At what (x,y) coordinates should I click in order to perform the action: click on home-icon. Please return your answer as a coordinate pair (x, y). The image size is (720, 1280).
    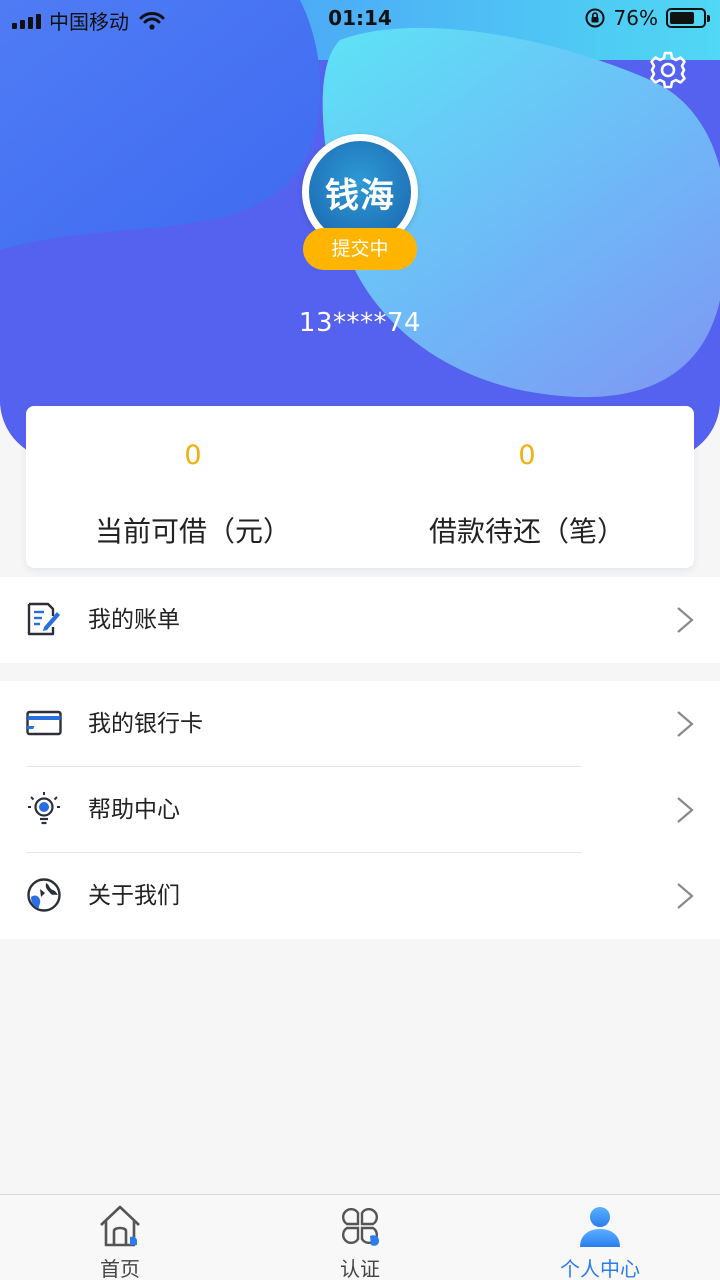
    Looking at the image, I should click on (120, 1226).